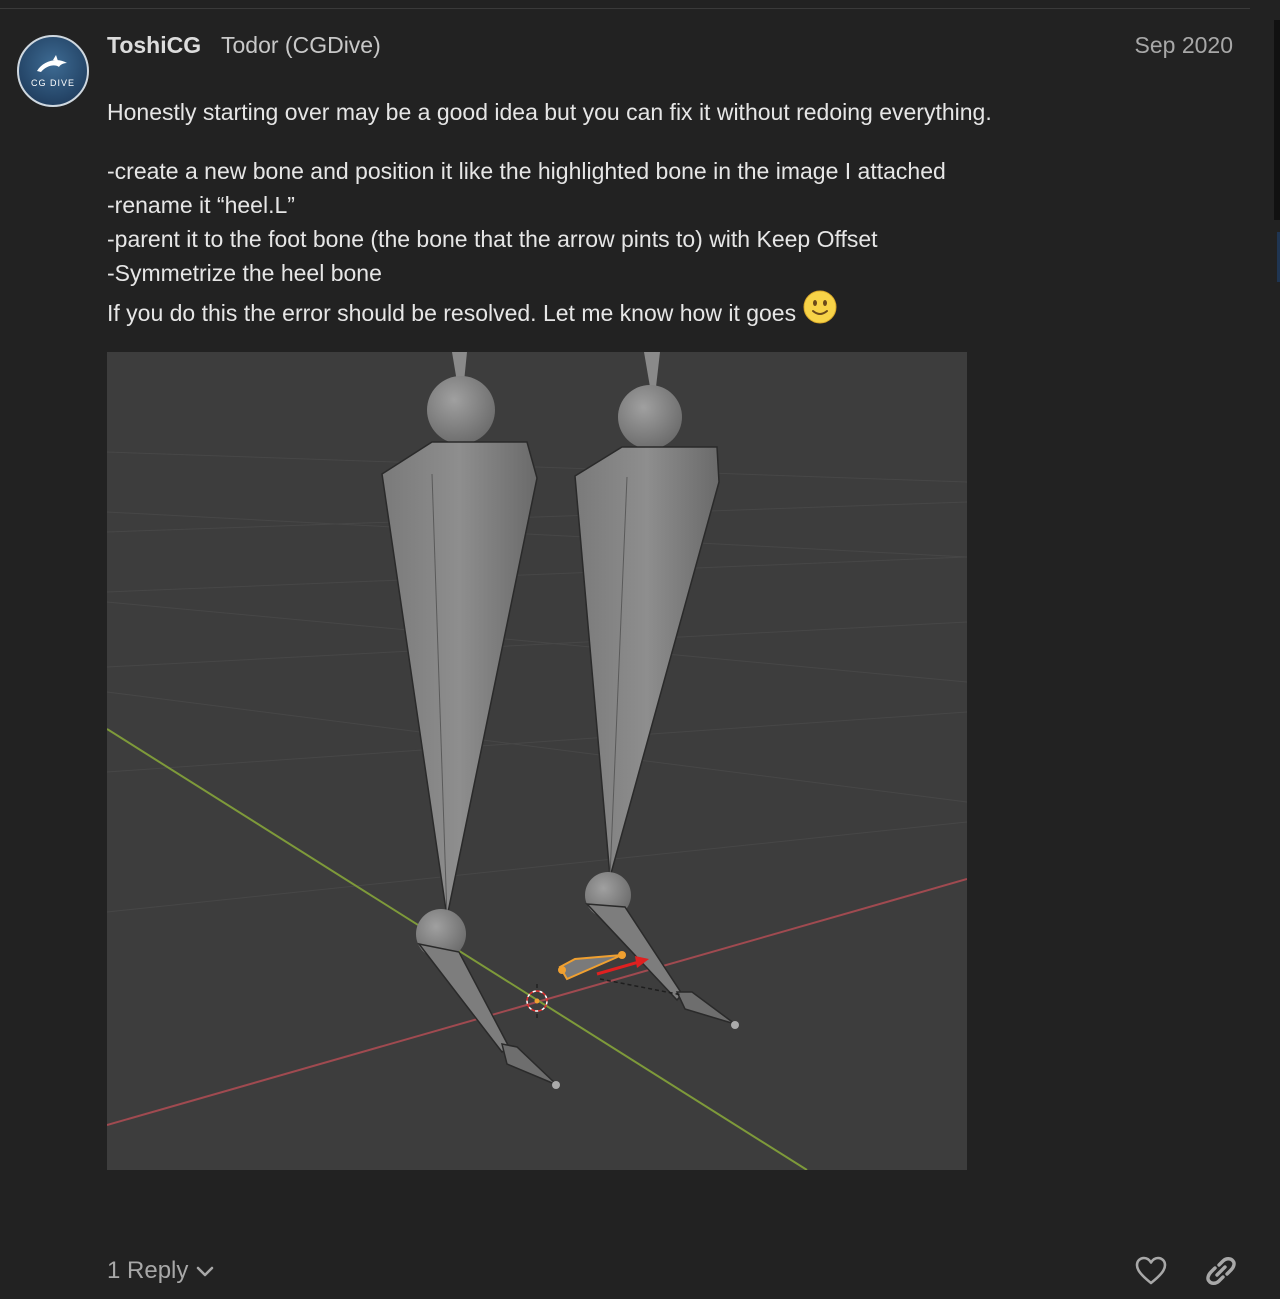  What do you see at coordinates (154, 45) in the screenshot?
I see `post-username: ToshiCG` at bounding box center [154, 45].